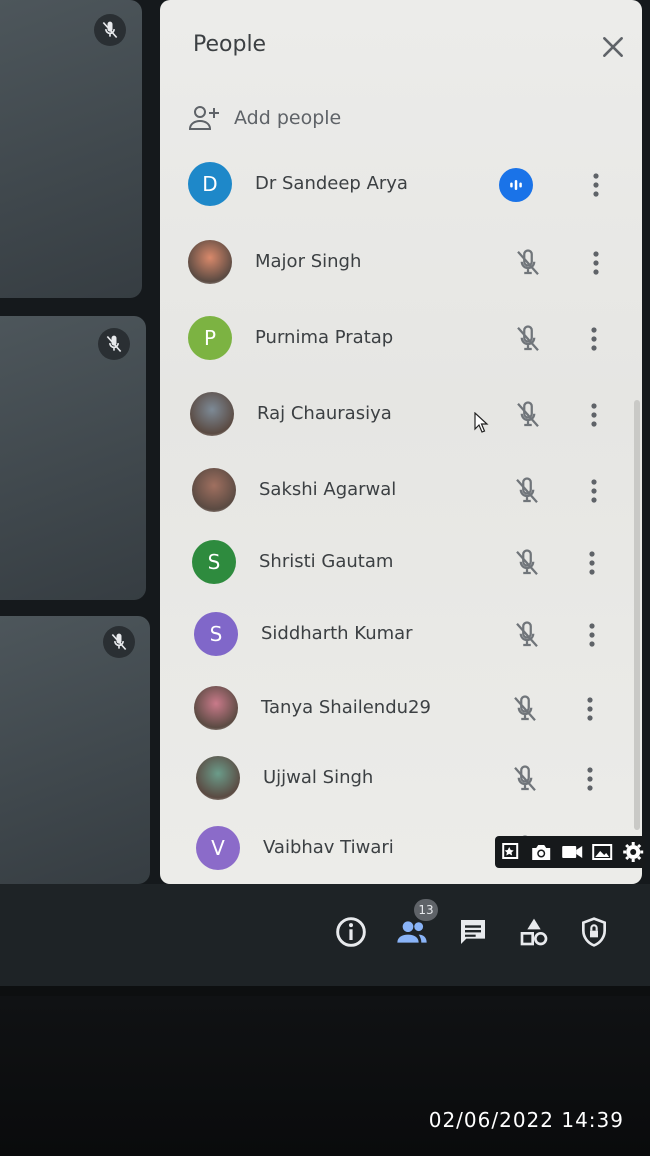 The height and width of the screenshot is (1156, 650). Describe the element at coordinates (426, 910) in the screenshot. I see `people-count-badge: 13` at that location.